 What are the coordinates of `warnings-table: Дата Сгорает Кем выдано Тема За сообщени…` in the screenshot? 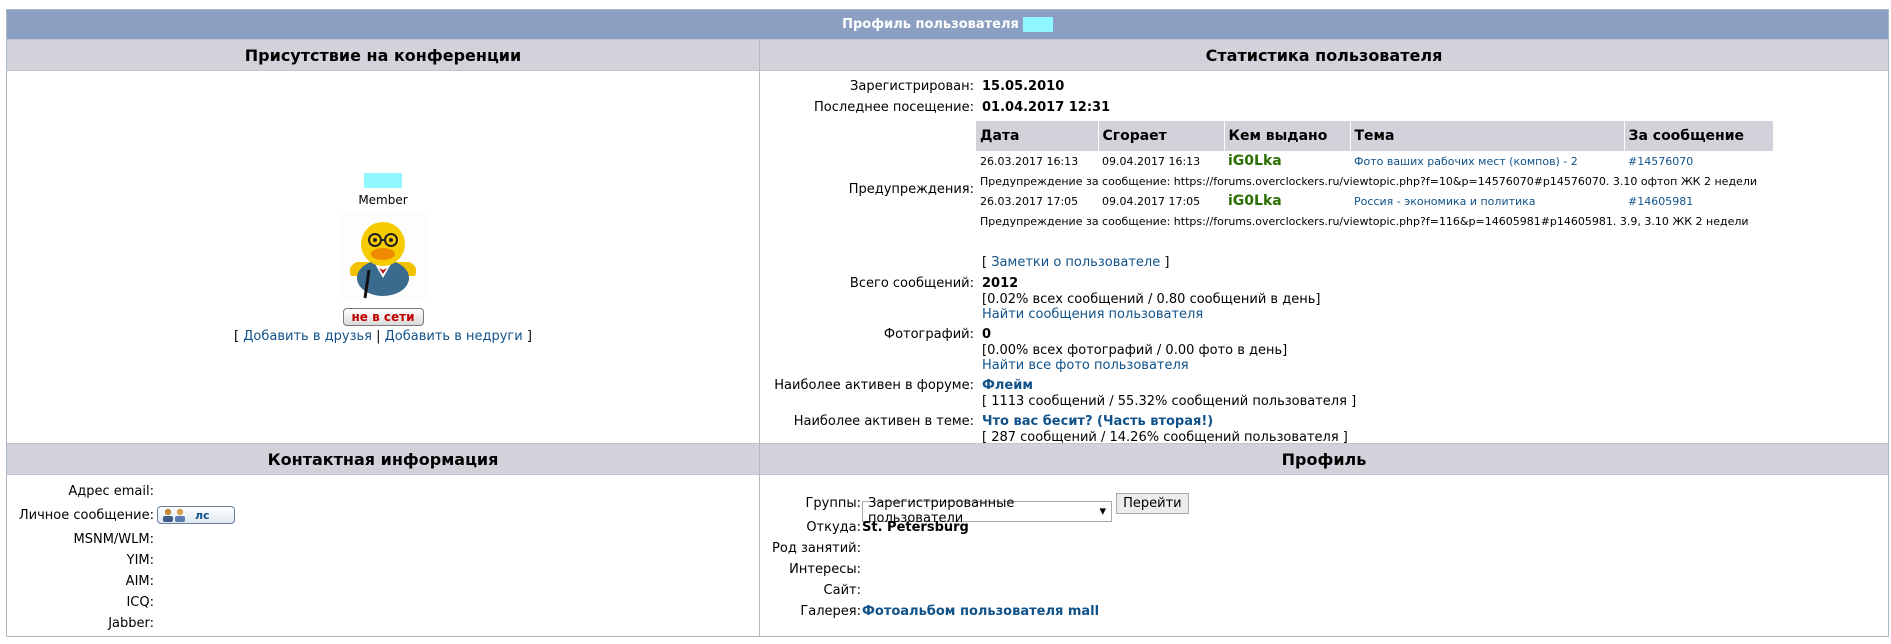 It's located at (1375, 176).